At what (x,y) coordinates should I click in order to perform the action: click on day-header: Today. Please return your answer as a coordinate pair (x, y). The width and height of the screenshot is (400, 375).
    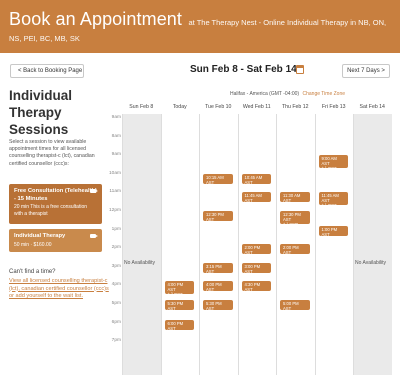
    Looking at the image, I should click on (179, 107).